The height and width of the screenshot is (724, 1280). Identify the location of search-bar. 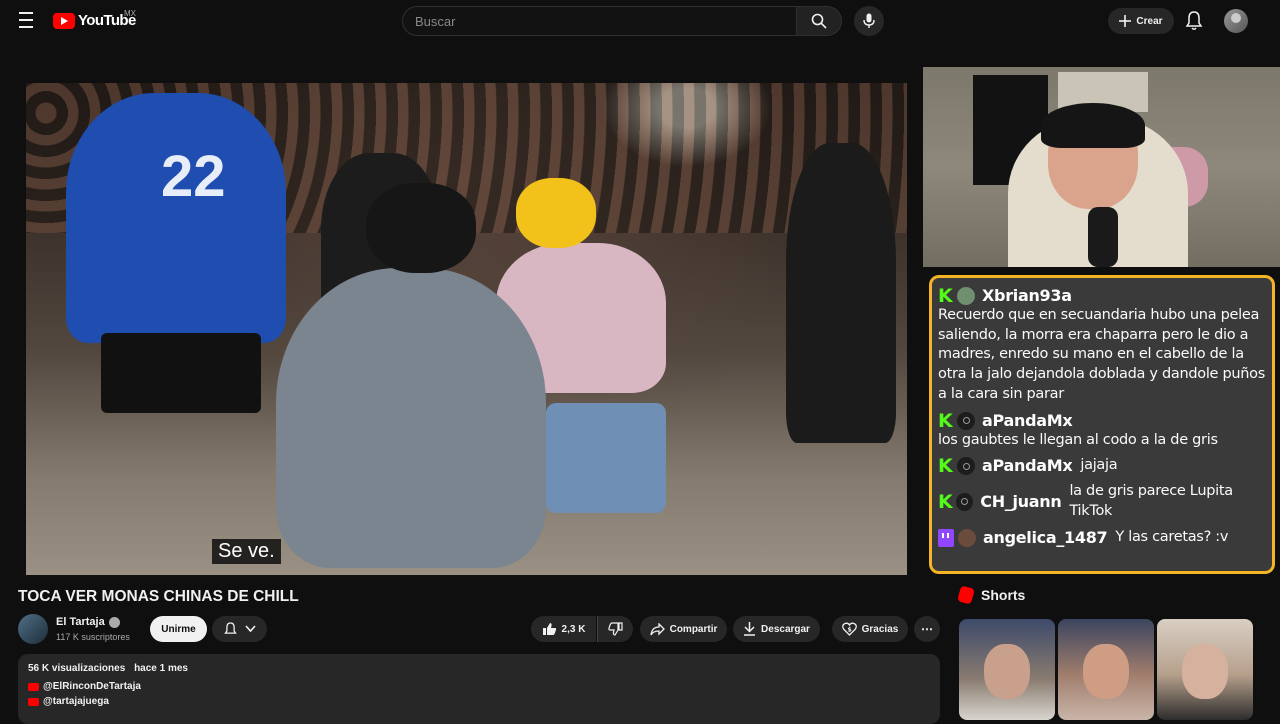
(622, 21).